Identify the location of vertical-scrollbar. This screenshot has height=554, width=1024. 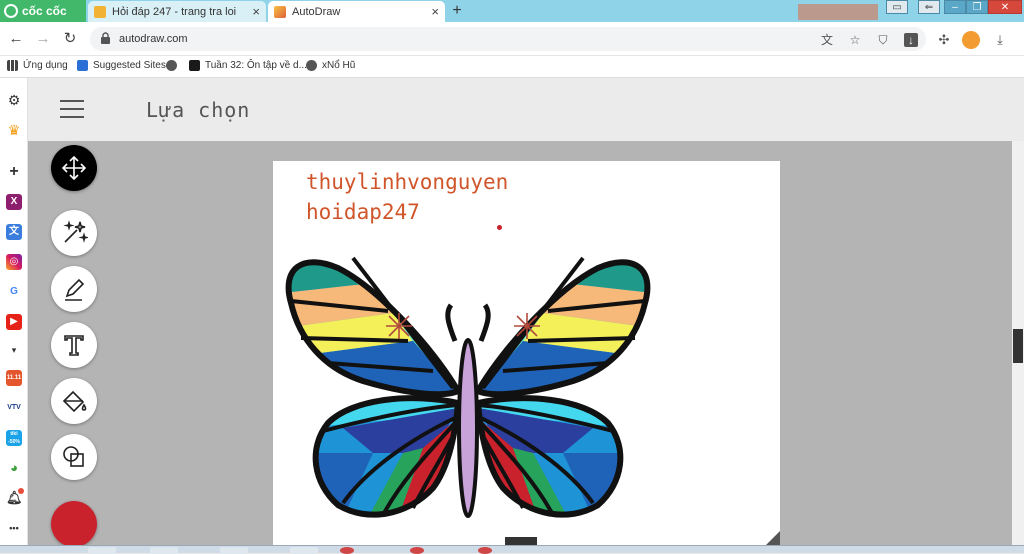
(1018, 343).